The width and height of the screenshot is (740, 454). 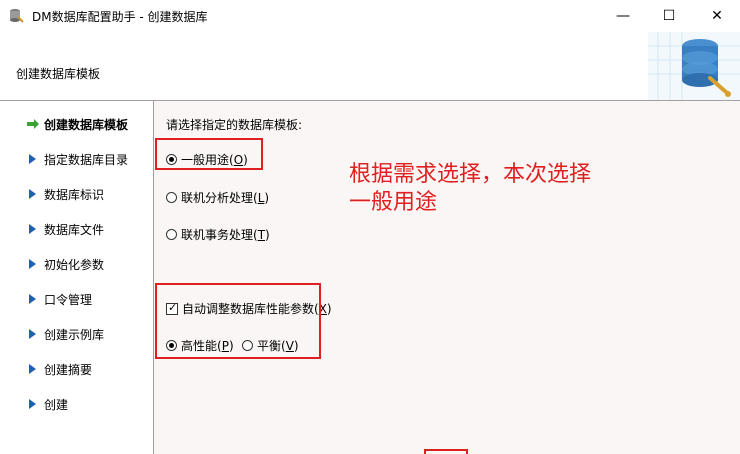 I want to click on sidebar-item-label: 初始化参数, so click(x=74, y=264).